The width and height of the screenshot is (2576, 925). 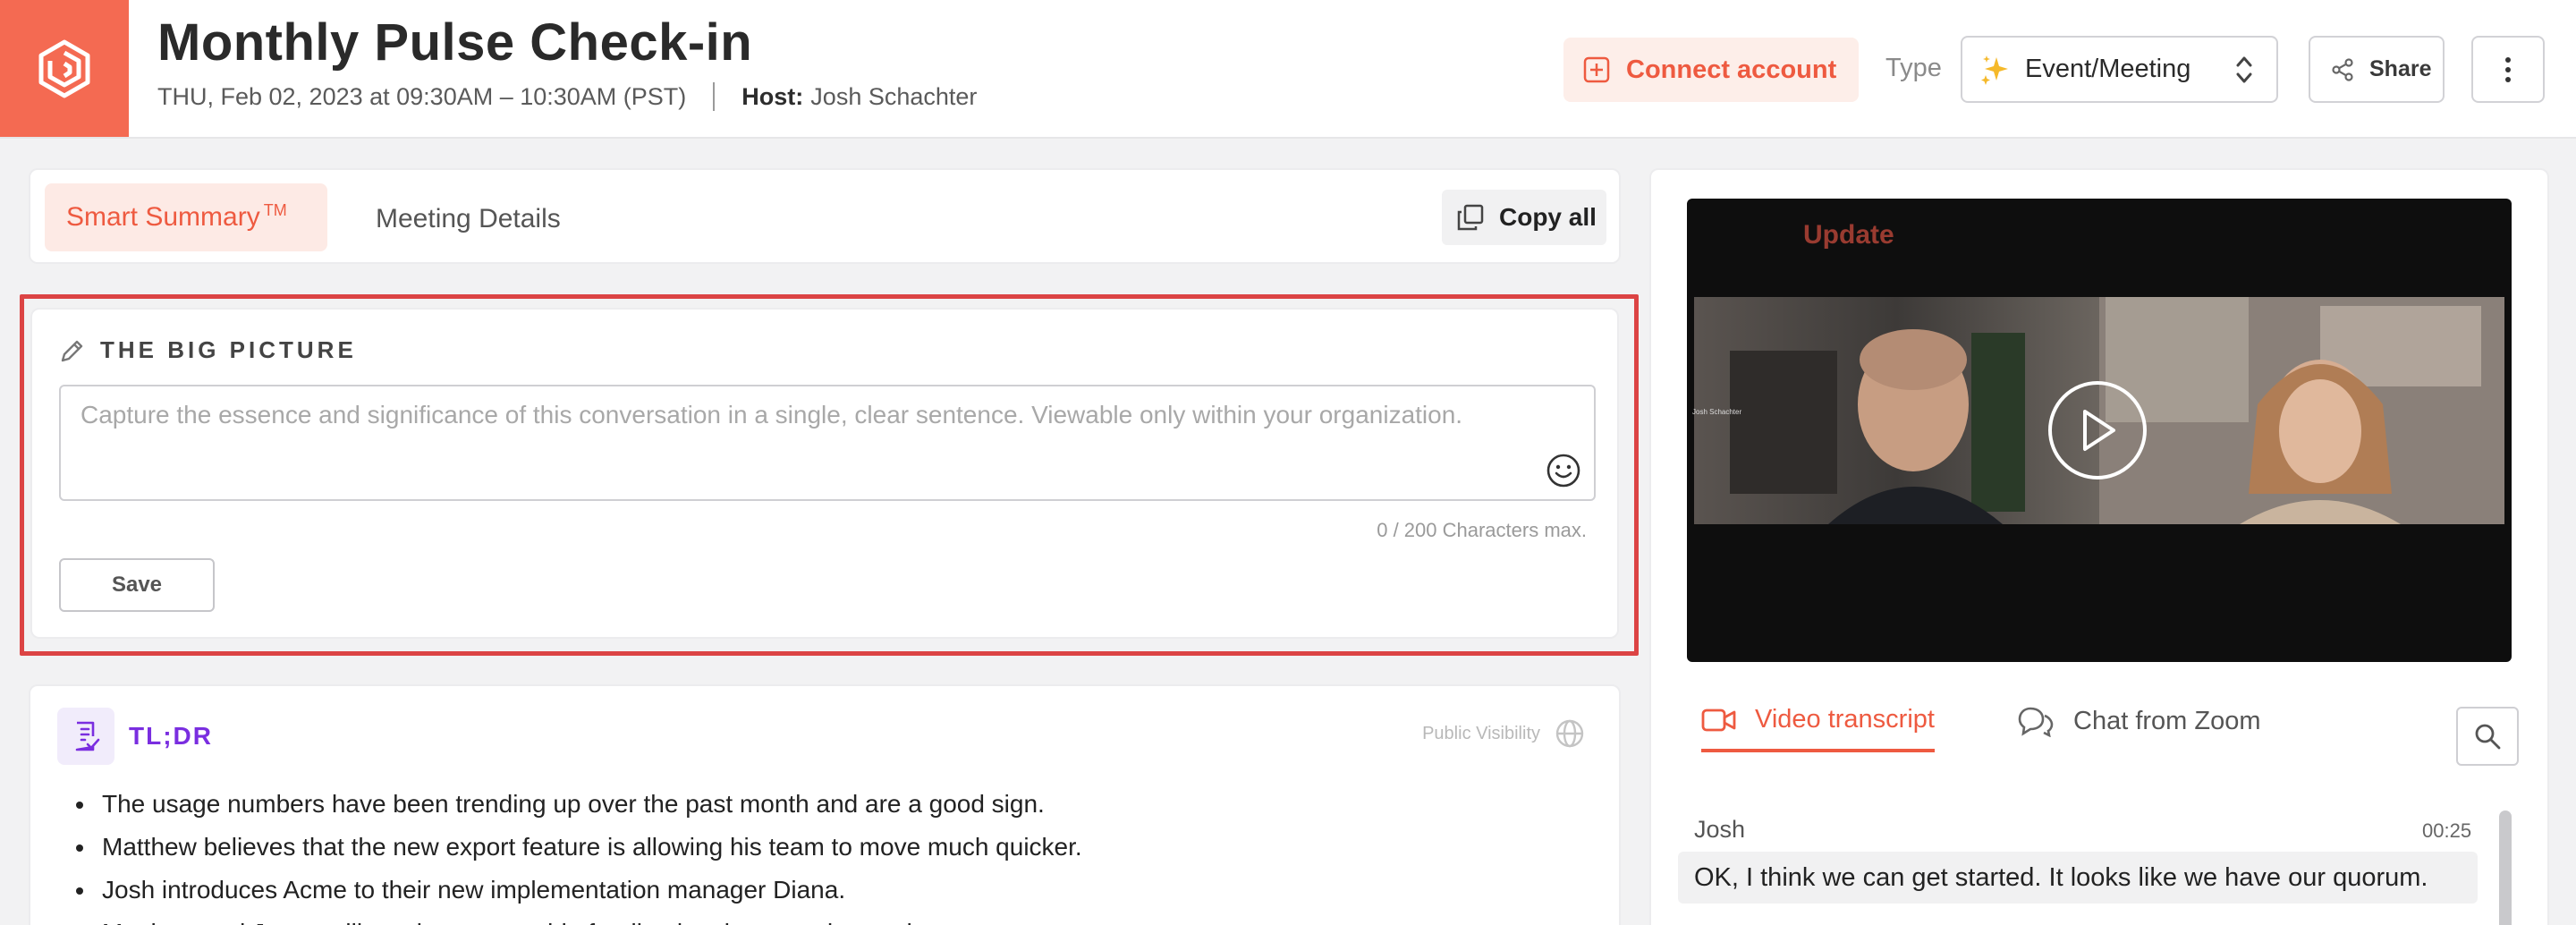 What do you see at coordinates (1717, 412) in the screenshot?
I see `participant-name-tag: Josh Schachter` at bounding box center [1717, 412].